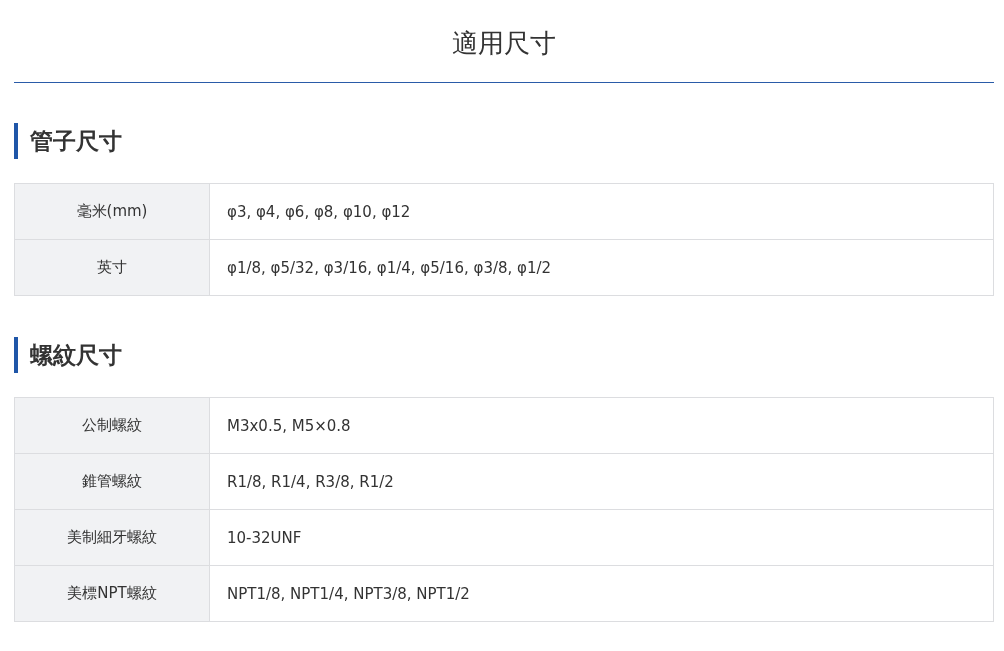  I want to click on row-label: 公制螺紋, so click(112, 425).